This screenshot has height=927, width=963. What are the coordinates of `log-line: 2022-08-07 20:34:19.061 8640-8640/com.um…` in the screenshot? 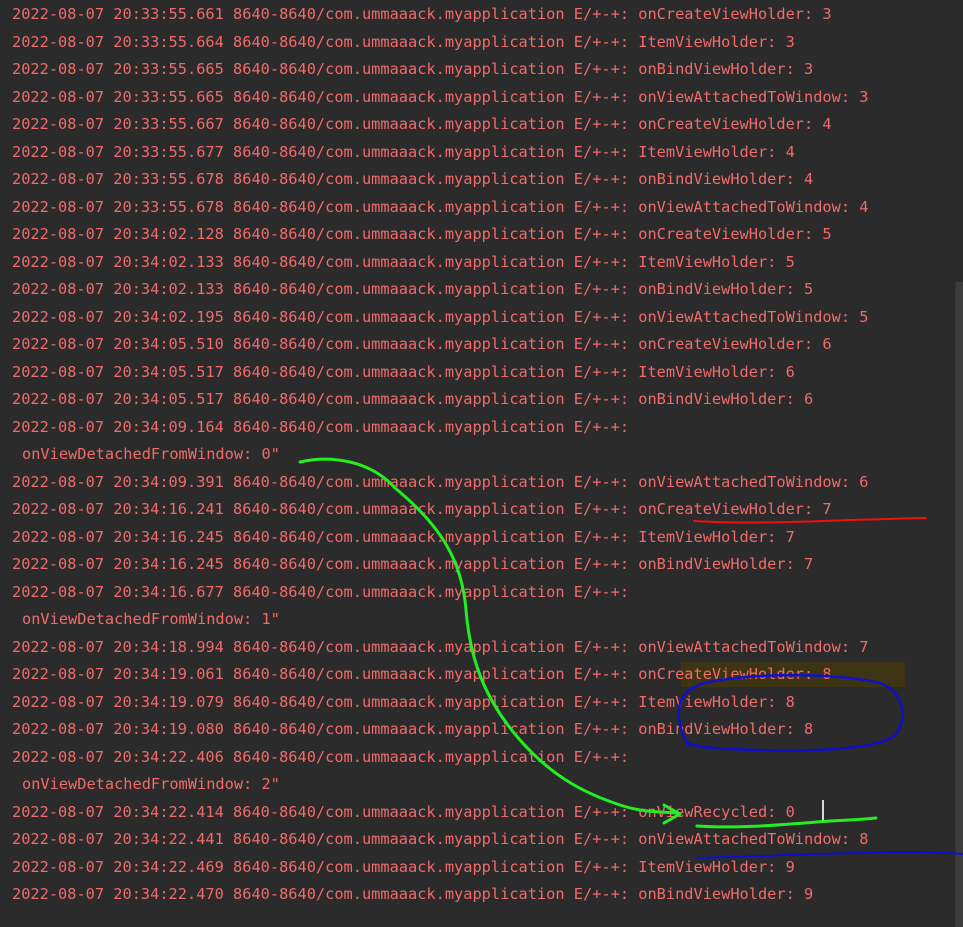 It's located at (422, 675).